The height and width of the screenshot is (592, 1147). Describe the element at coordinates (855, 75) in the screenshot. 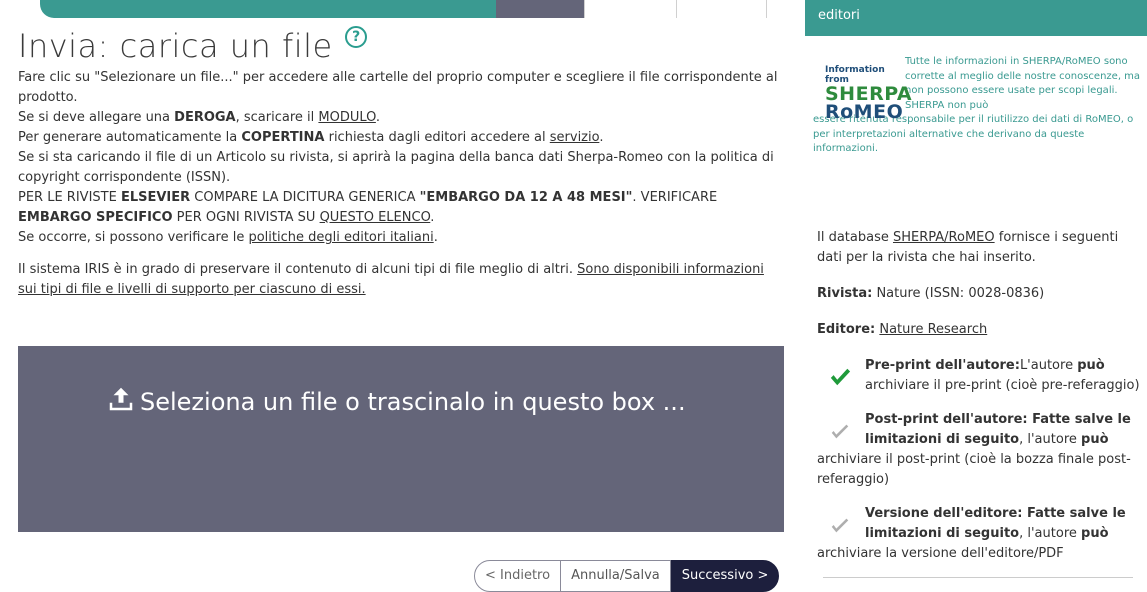

I see `logo-line: Information from` at that location.